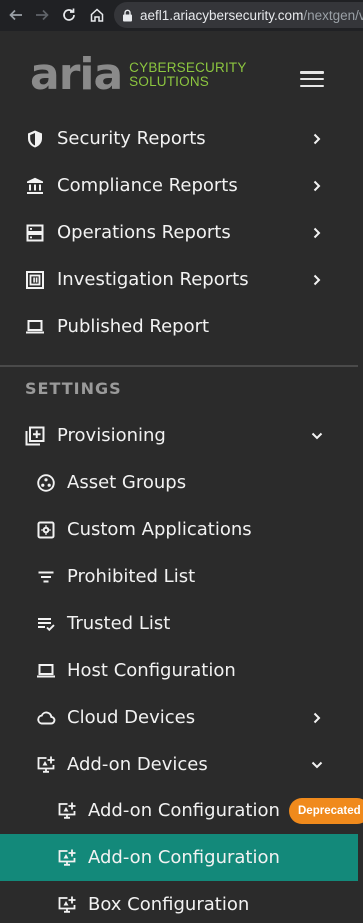 This screenshot has height=923, width=363. I want to click on menu-item-box-configuration: Box Configuration, so click(181, 902).